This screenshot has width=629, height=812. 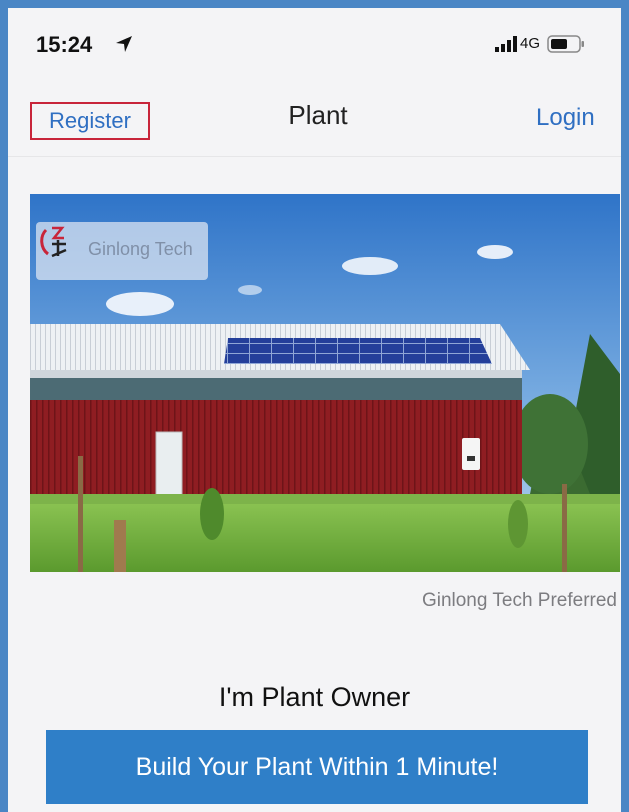 I want to click on brand-name: Ginlong Tech, so click(x=140, y=249).